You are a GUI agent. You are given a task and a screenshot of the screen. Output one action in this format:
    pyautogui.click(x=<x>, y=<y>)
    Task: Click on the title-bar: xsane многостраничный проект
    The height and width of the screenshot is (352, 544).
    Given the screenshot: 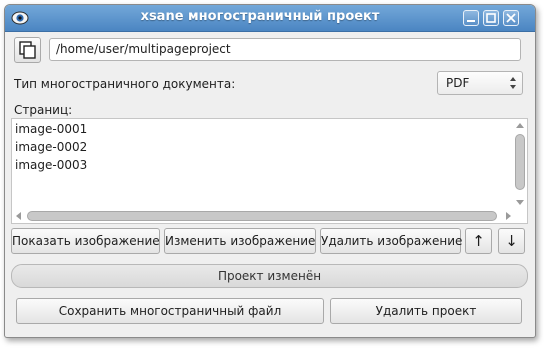 What is the action you would take?
    pyautogui.click(x=270, y=18)
    